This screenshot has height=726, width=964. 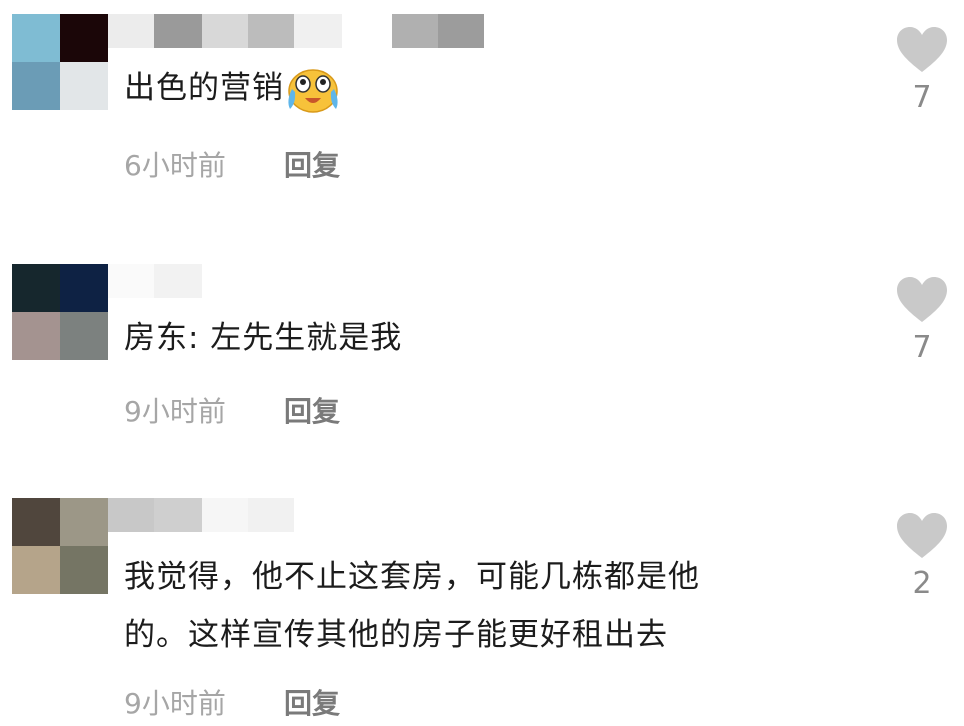 I want to click on comment-text-line: 的。这样宣传其他的房子能更好租出去, so click(x=396, y=635).